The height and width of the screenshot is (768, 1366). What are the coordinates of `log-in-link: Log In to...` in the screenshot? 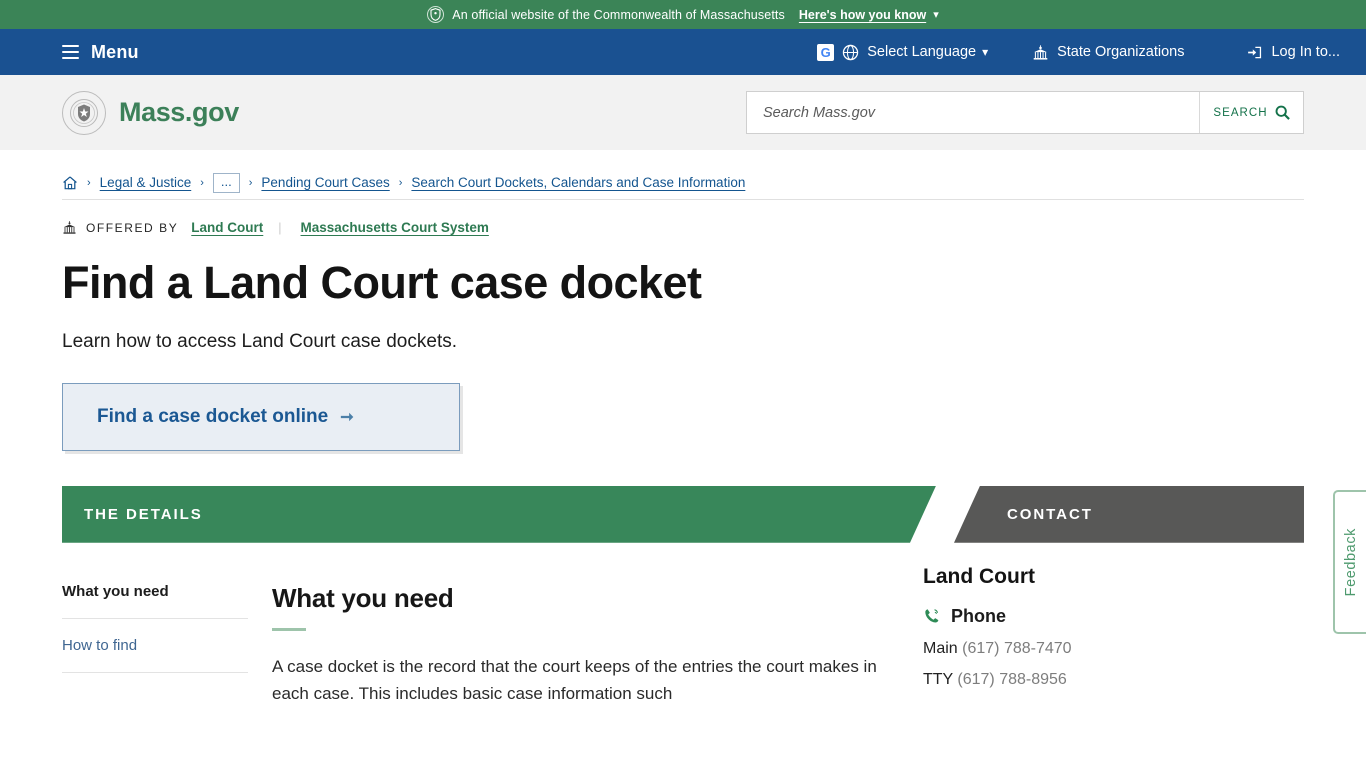 It's located at (1293, 52).